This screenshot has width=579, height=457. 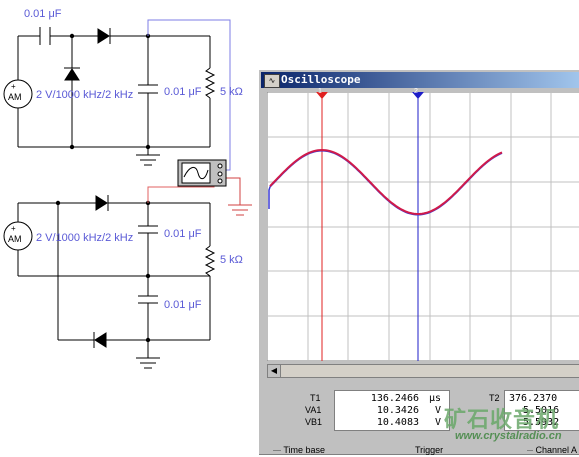 I want to click on source-plus-top: +, so click(x=13, y=86).